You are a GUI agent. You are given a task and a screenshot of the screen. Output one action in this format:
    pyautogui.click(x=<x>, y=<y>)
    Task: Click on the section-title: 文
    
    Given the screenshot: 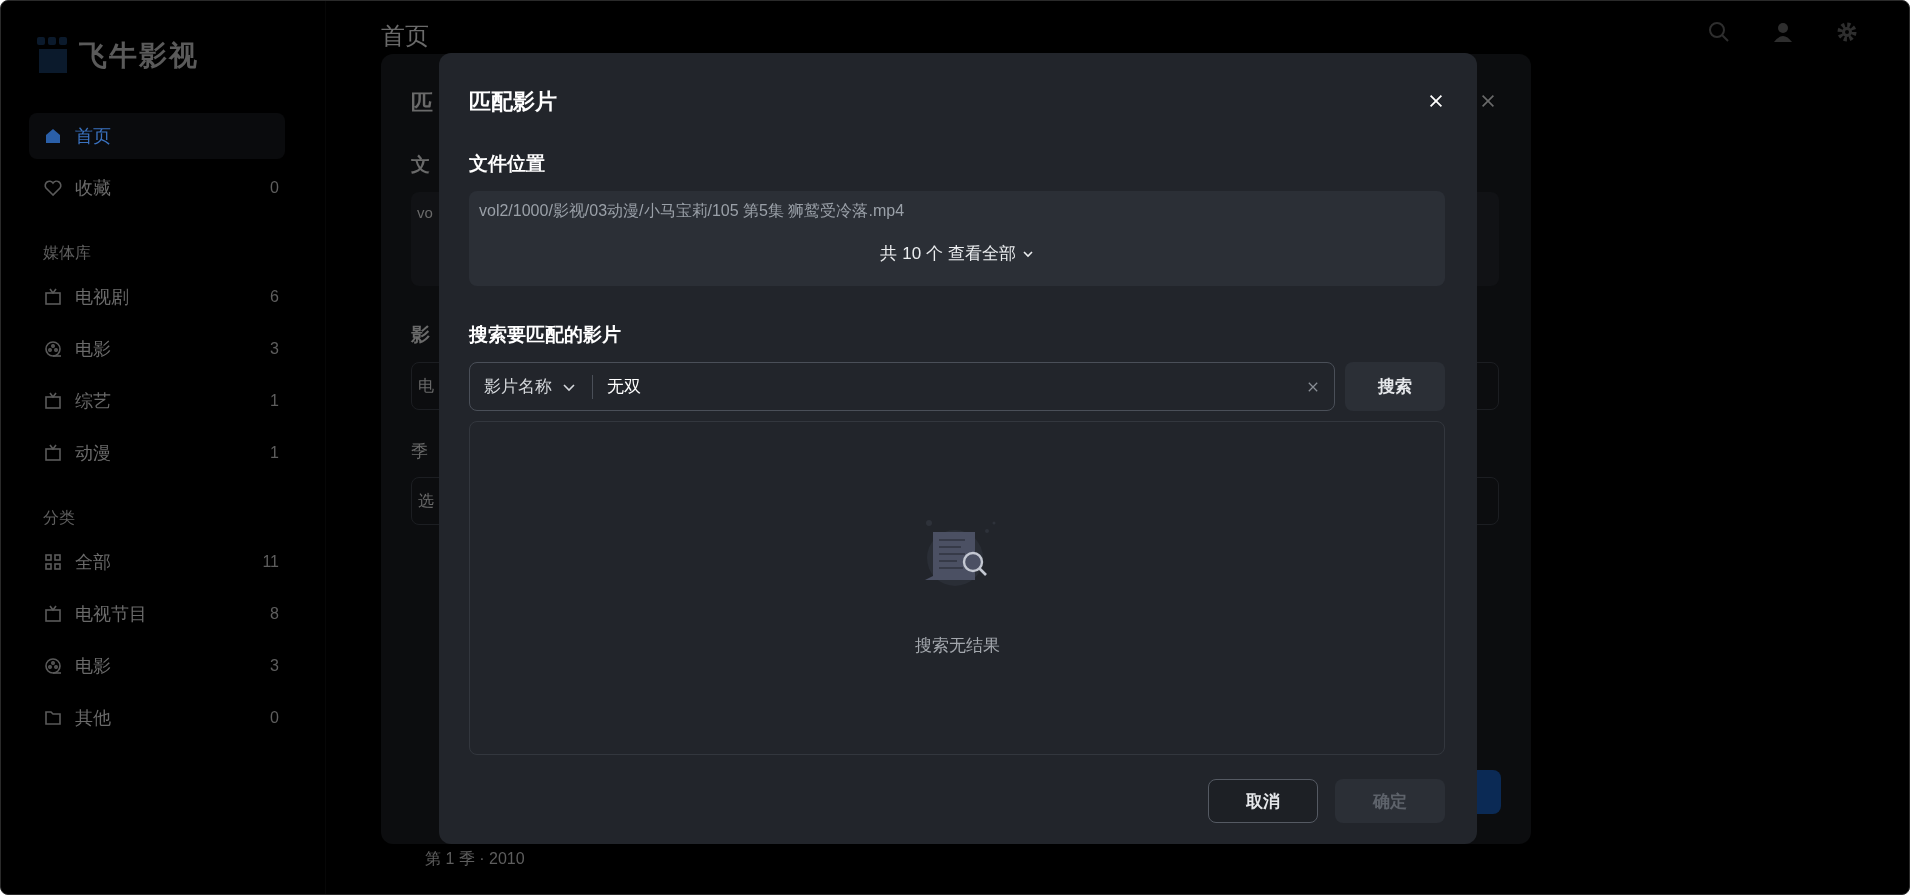 What is the action you would take?
    pyautogui.click(x=420, y=165)
    